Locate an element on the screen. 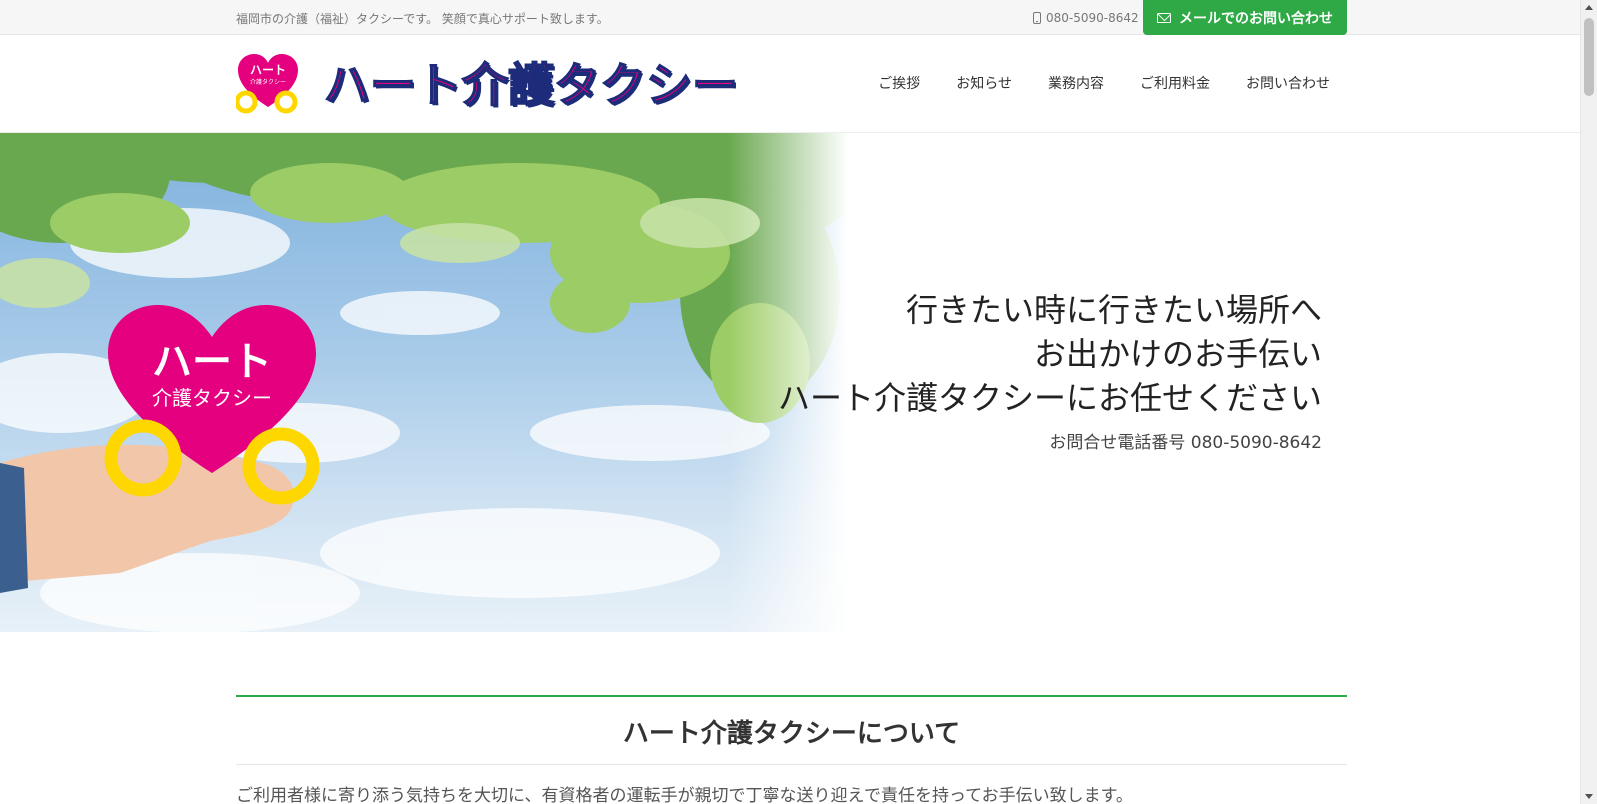  about-title: ハート介護タクシーについて is located at coordinates (791, 731).